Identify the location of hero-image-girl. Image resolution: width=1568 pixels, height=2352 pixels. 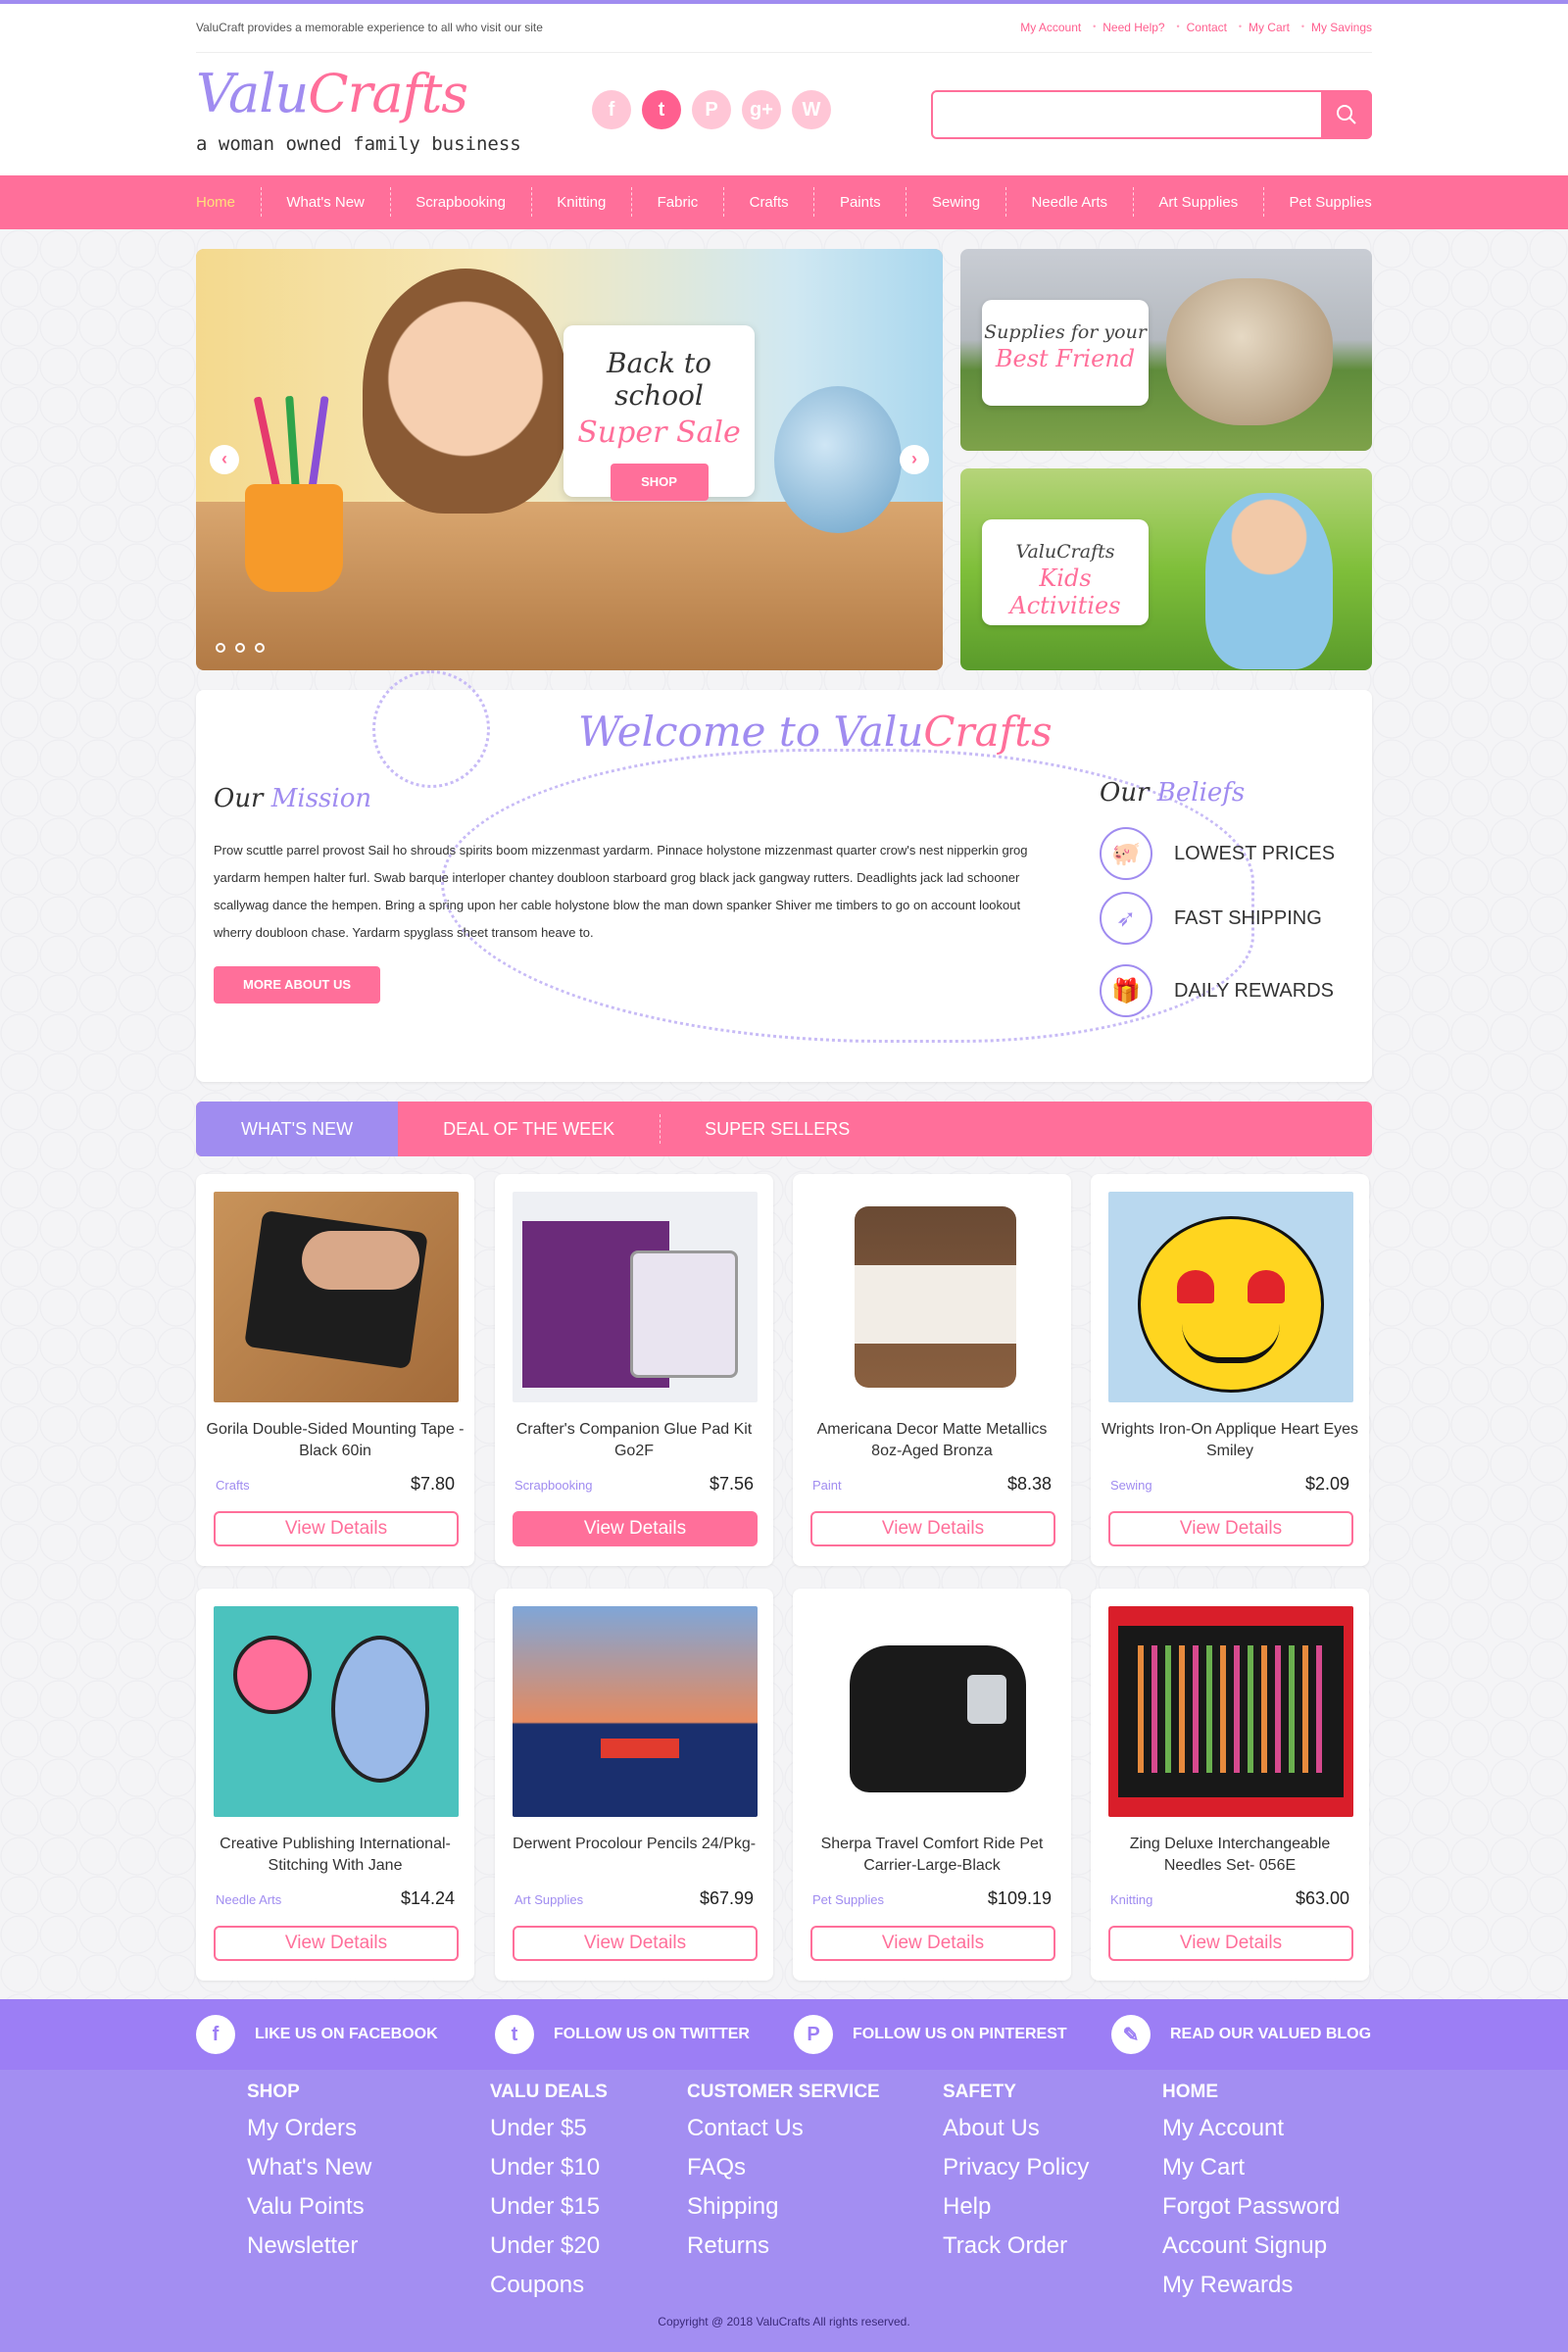
(465, 391).